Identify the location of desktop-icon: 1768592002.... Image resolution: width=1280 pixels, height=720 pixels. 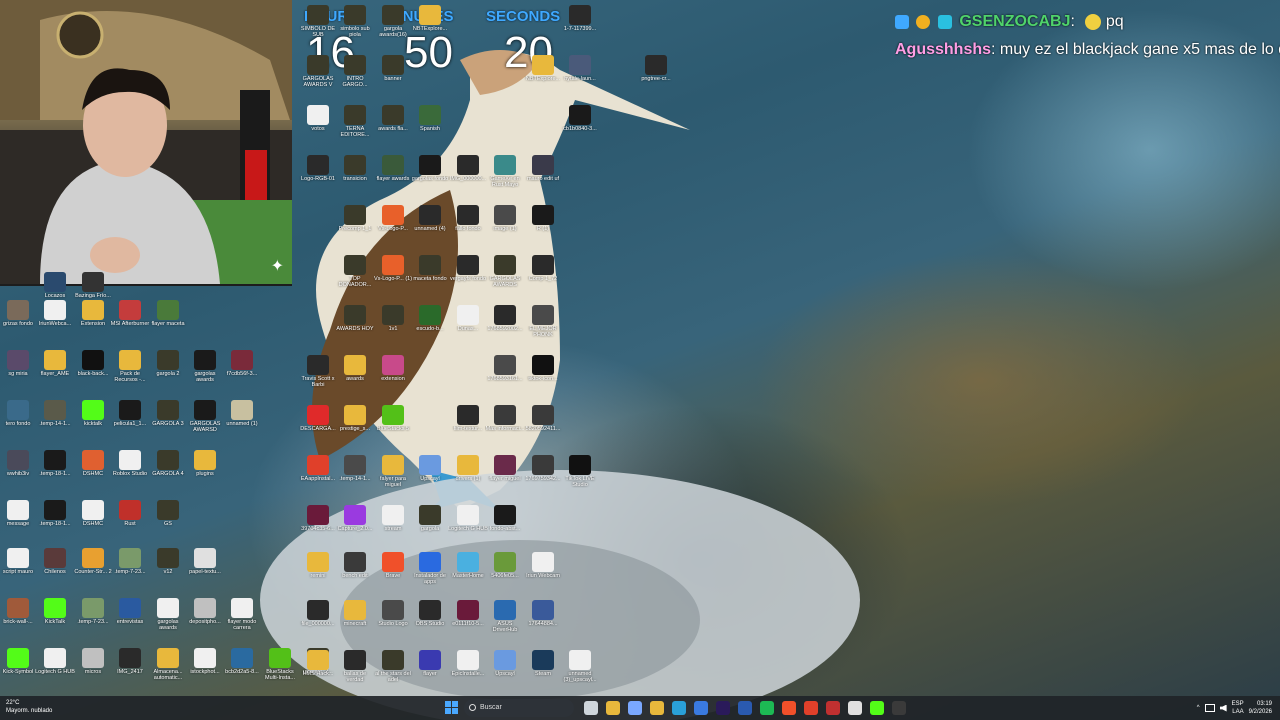
(505, 321).